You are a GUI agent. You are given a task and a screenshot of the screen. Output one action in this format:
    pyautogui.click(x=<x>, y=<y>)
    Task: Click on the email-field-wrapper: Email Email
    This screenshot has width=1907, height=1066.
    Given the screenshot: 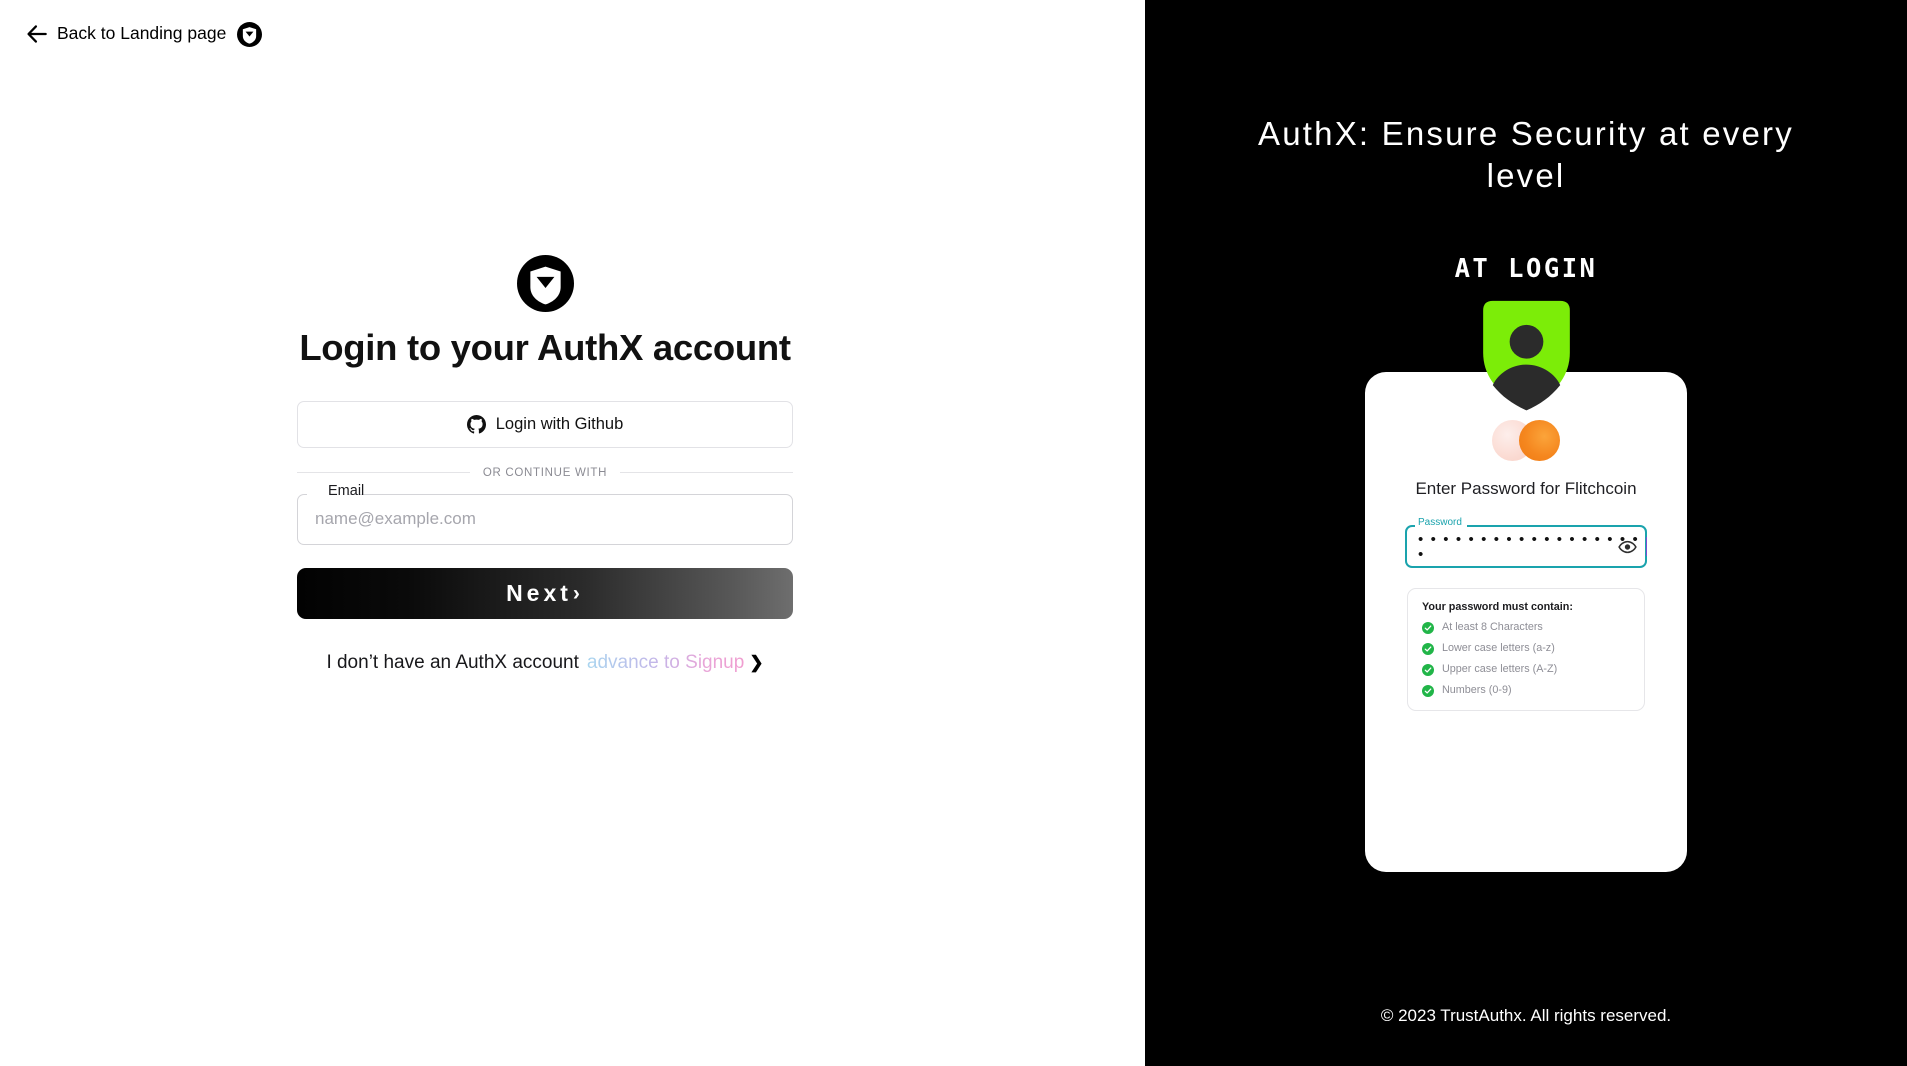 What is the action you would take?
    pyautogui.click(x=545, y=514)
    